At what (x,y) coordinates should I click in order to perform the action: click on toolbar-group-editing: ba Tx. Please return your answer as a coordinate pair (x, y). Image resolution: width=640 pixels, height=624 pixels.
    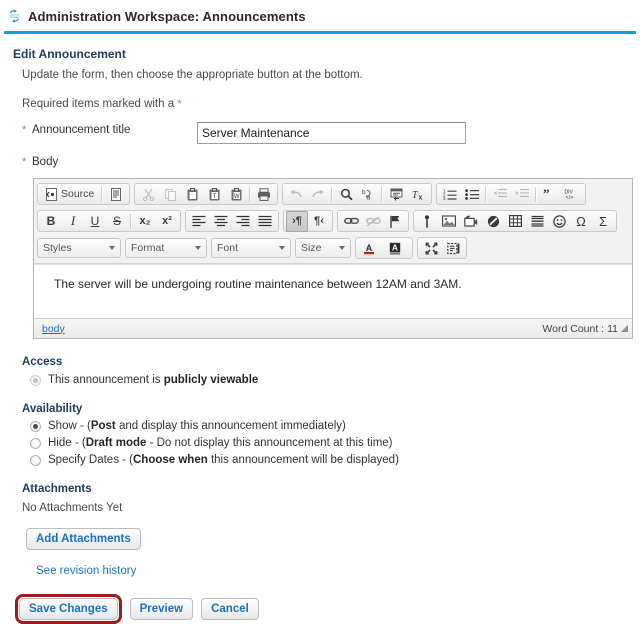
    Looking at the image, I should click on (357, 194).